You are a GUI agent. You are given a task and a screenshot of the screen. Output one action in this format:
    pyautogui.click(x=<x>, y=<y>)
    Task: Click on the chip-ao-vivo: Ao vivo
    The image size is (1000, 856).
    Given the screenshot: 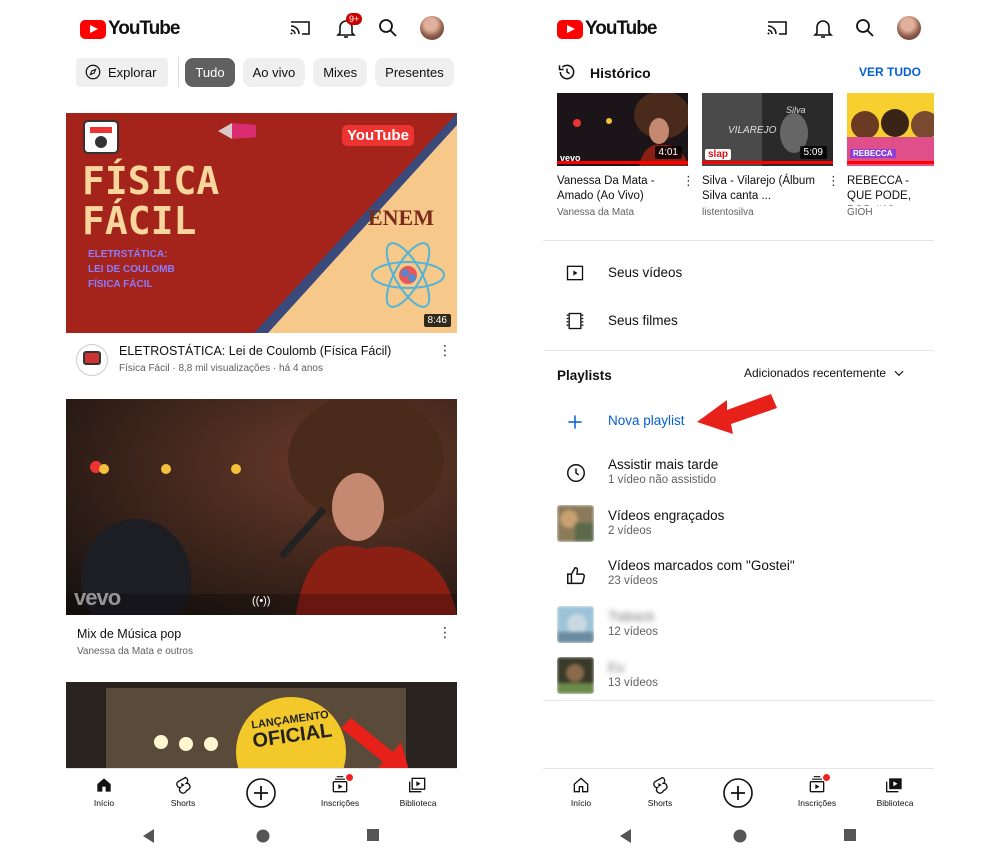 What is the action you would take?
    pyautogui.click(x=274, y=72)
    